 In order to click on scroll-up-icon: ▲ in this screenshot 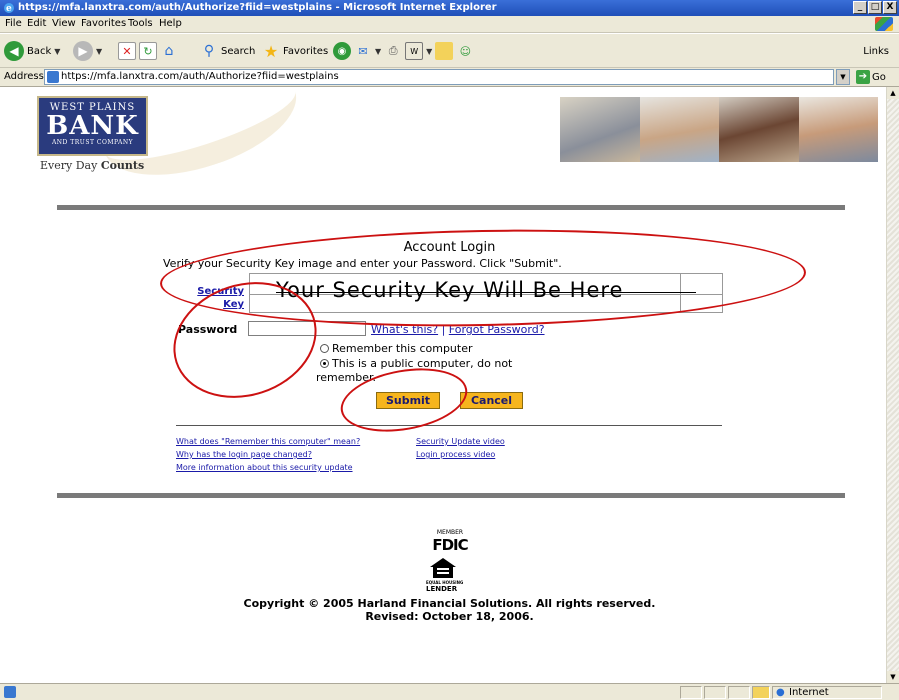, I will do `click(893, 93)`.